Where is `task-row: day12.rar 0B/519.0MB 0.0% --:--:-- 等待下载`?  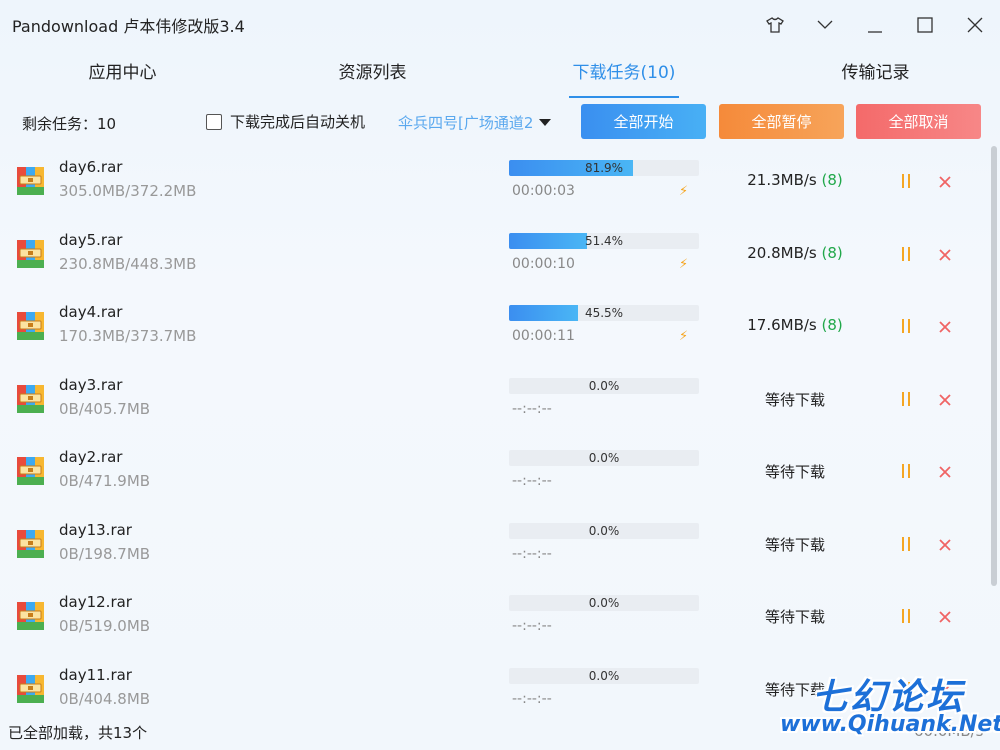
task-row: day12.rar 0B/519.0MB 0.0% --:--:-- 等待下载 is located at coordinates (495, 617).